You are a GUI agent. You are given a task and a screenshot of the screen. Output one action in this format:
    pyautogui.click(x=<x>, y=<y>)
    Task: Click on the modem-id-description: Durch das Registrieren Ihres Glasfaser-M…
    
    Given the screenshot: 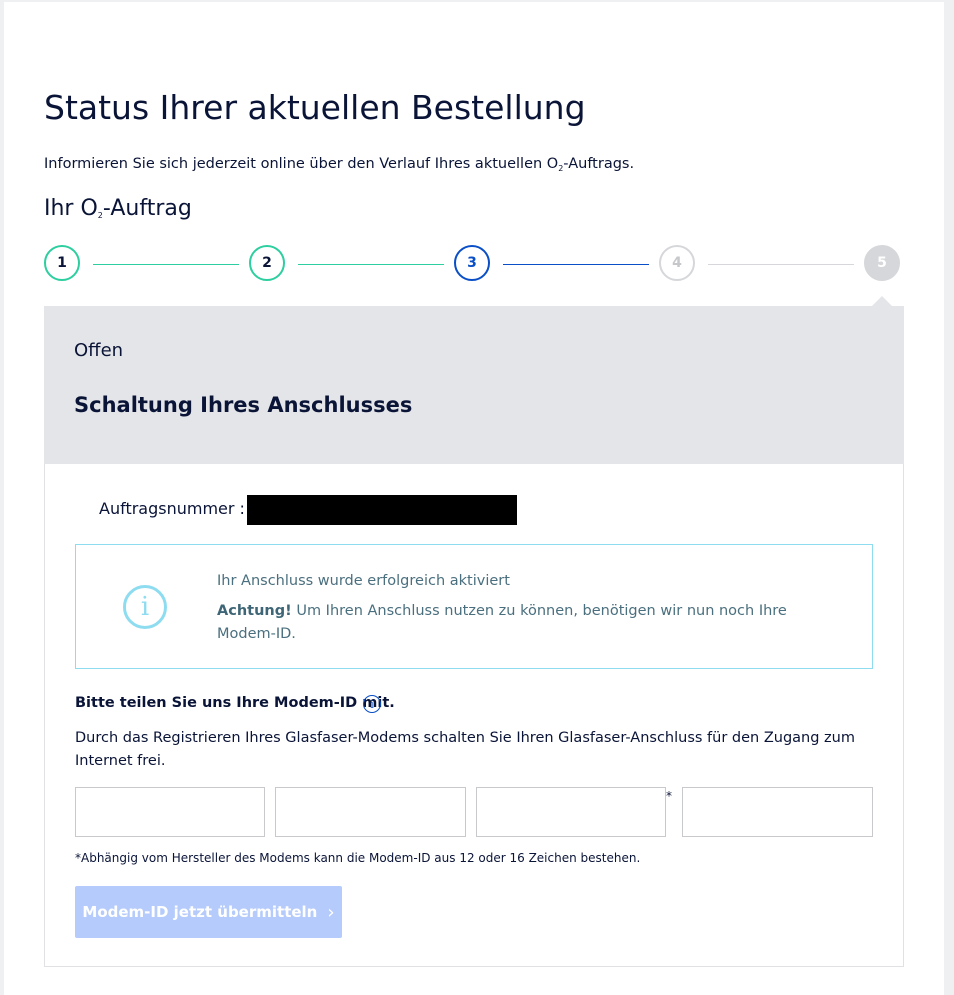 What is the action you would take?
    pyautogui.click(x=465, y=749)
    